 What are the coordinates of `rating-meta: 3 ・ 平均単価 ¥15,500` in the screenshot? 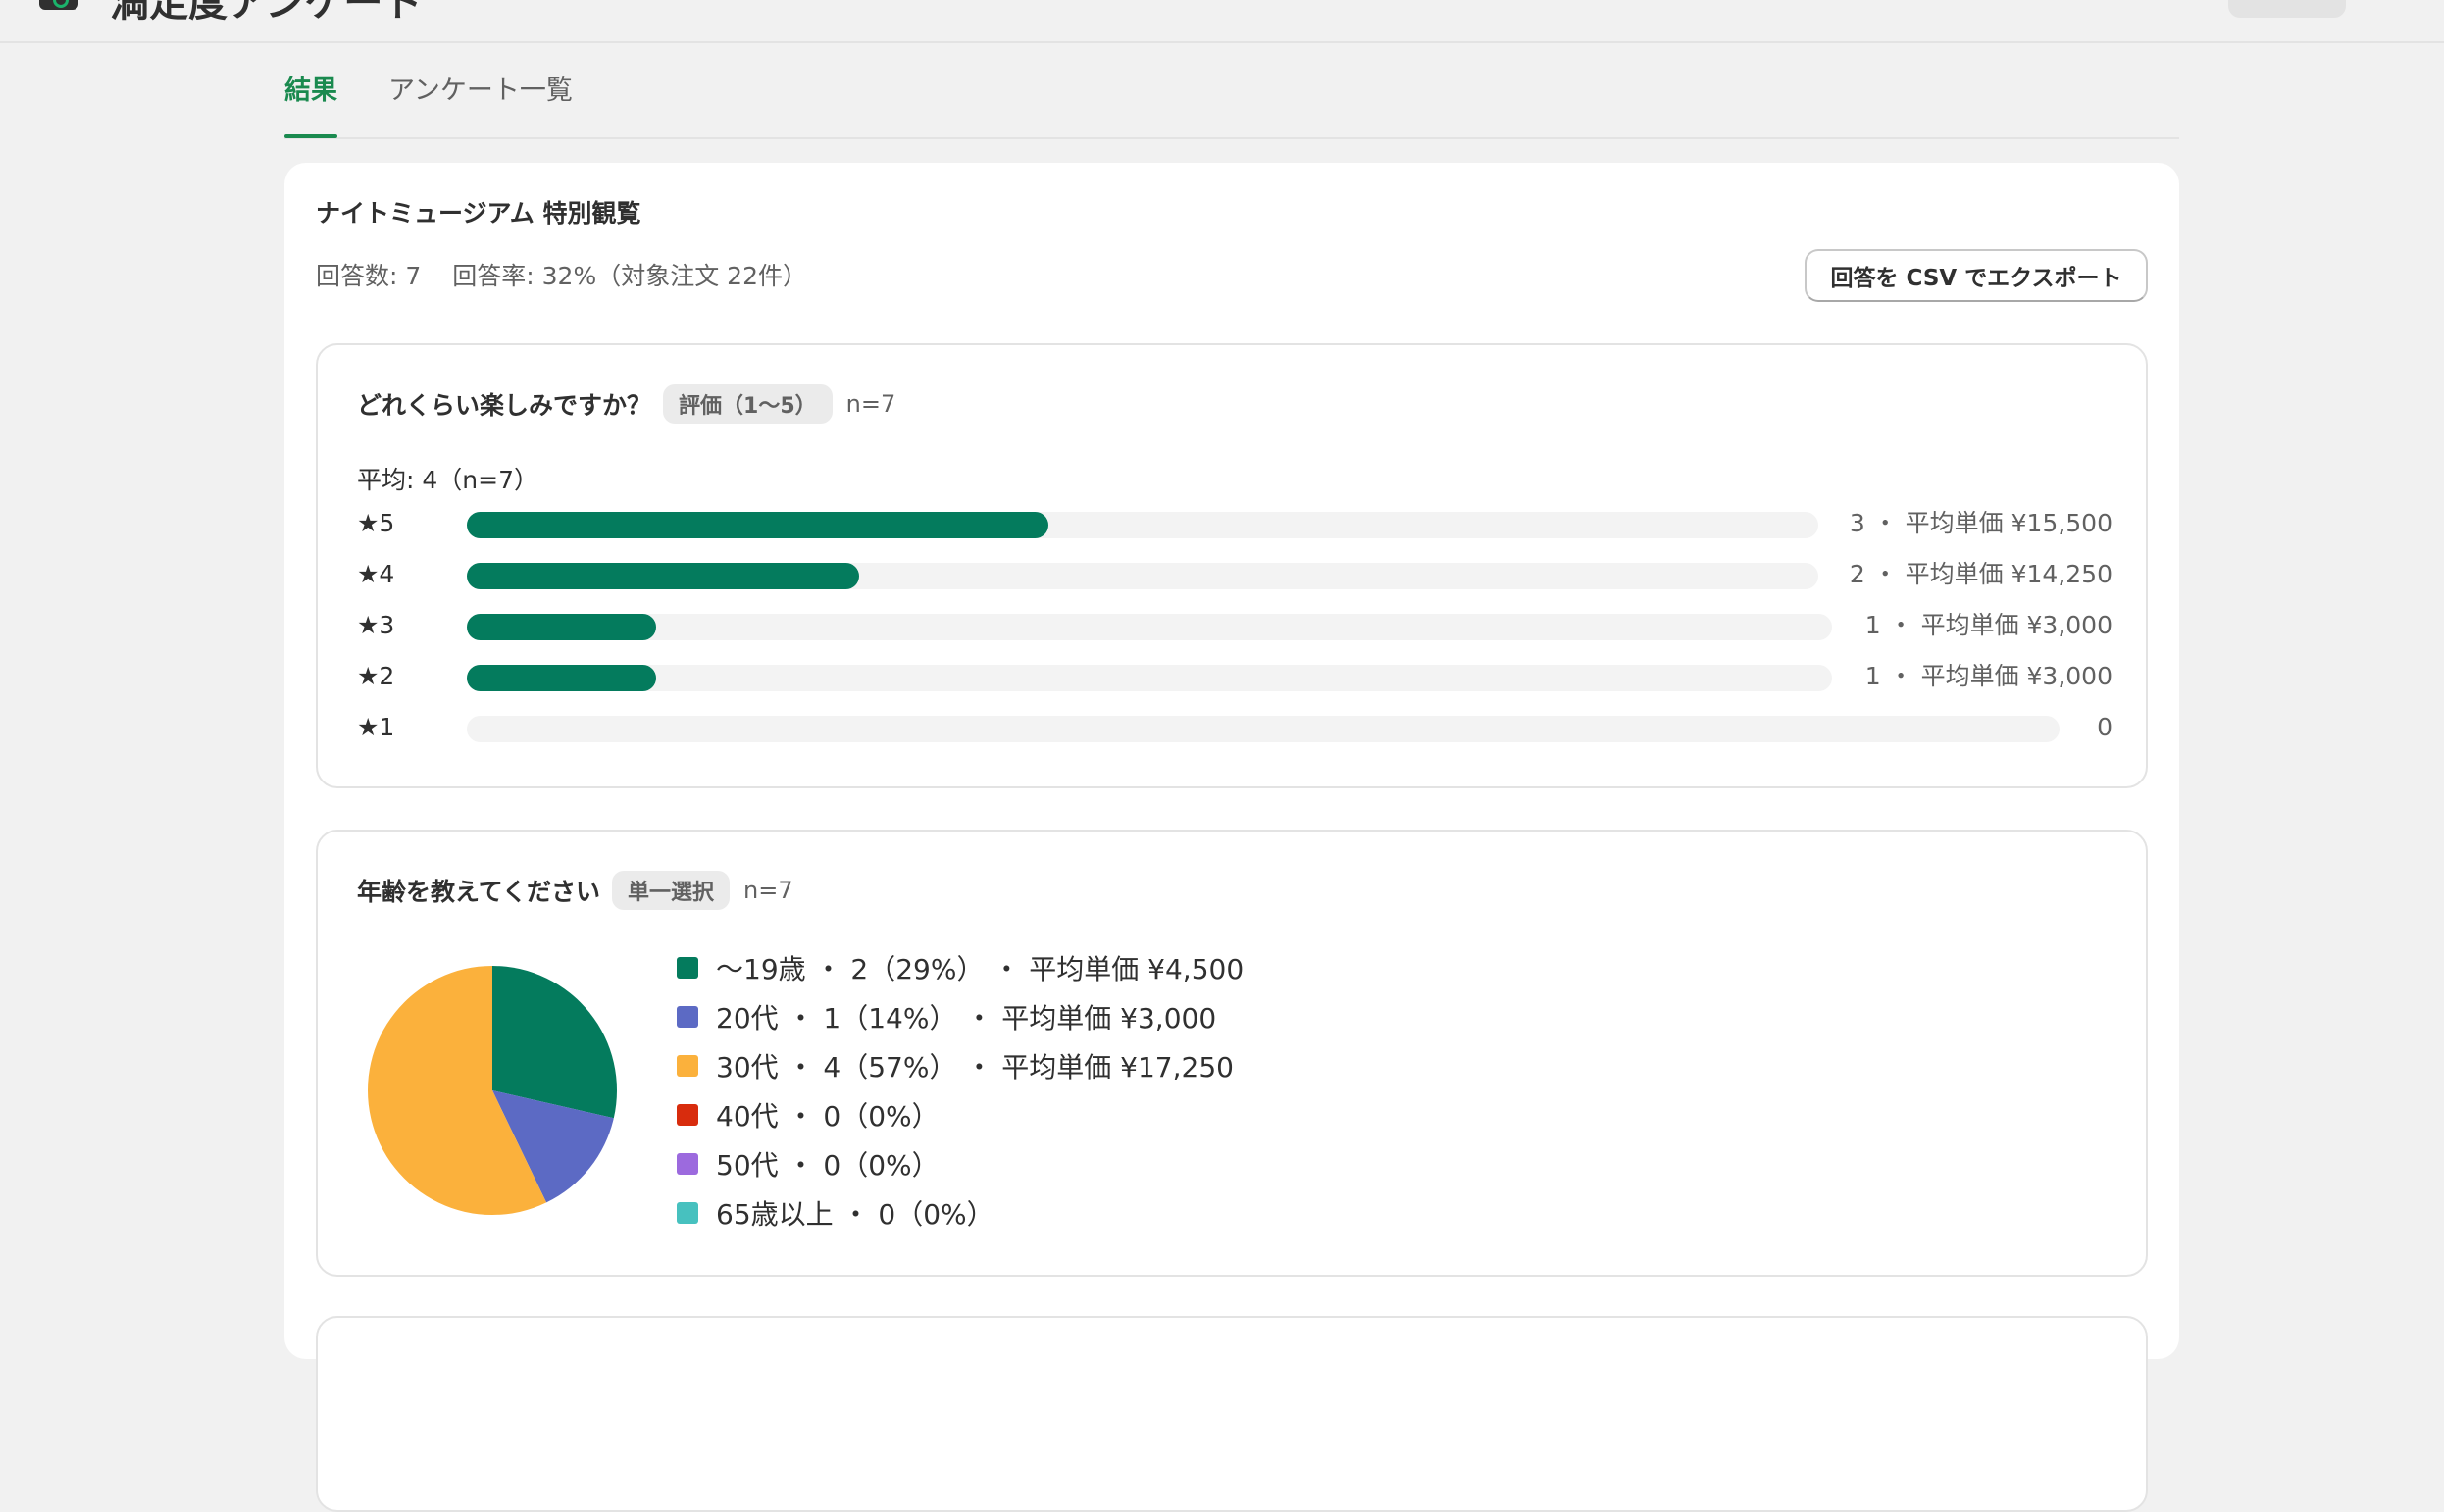 It's located at (1981, 523).